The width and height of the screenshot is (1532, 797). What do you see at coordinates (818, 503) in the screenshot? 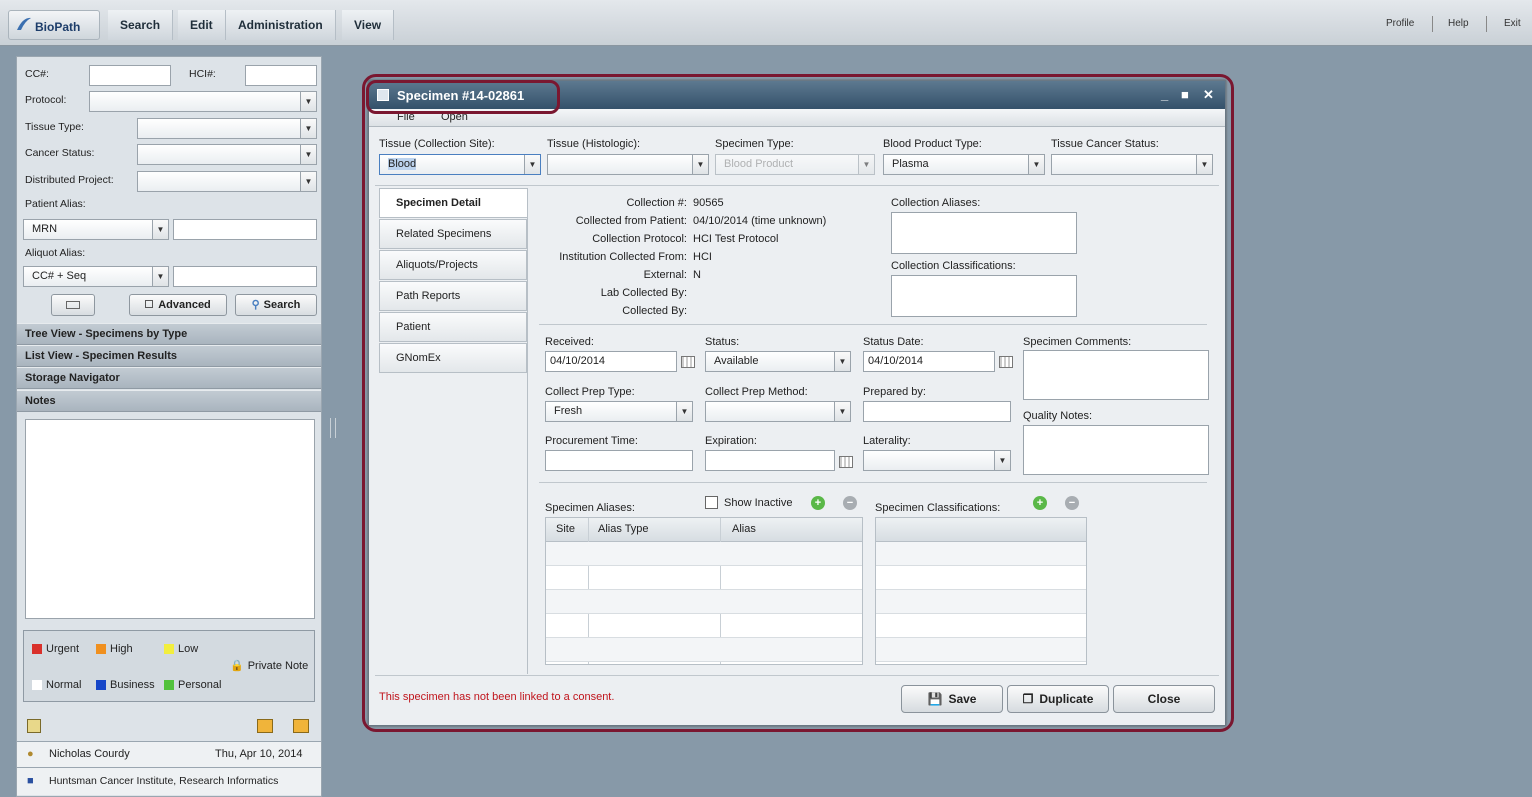
I see `add-alias-icon: +` at bounding box center [818, 503].